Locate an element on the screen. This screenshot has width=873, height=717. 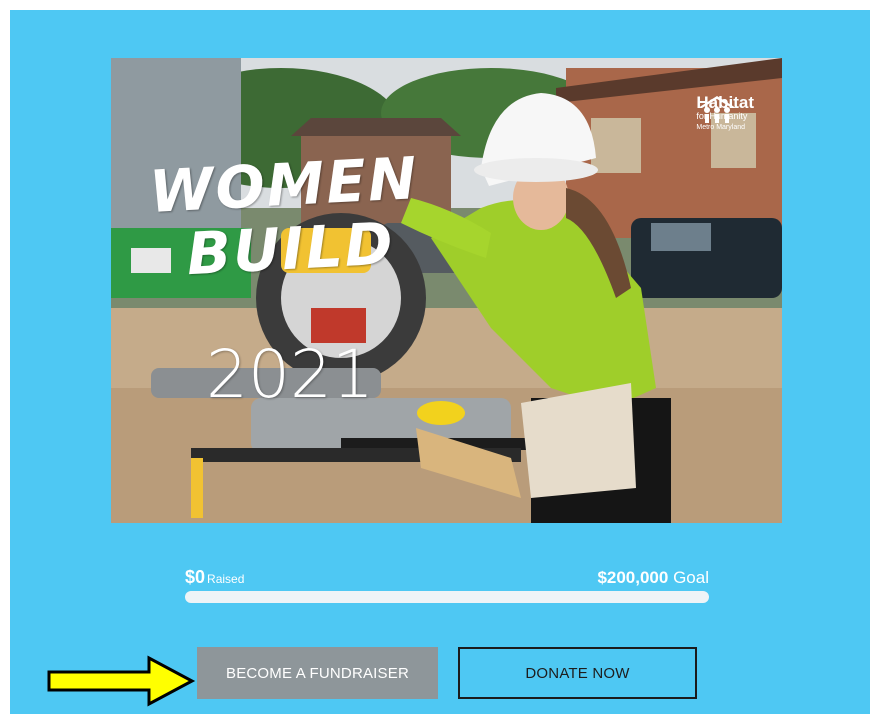
raised-amount-block: $0 Raised is located at coordinates (214, 577).